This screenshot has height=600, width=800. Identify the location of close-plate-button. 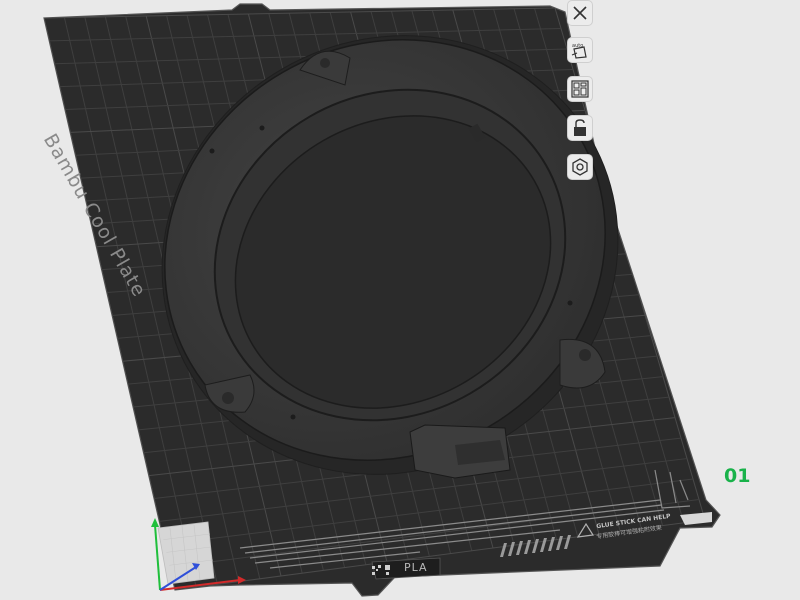
(580, 13).